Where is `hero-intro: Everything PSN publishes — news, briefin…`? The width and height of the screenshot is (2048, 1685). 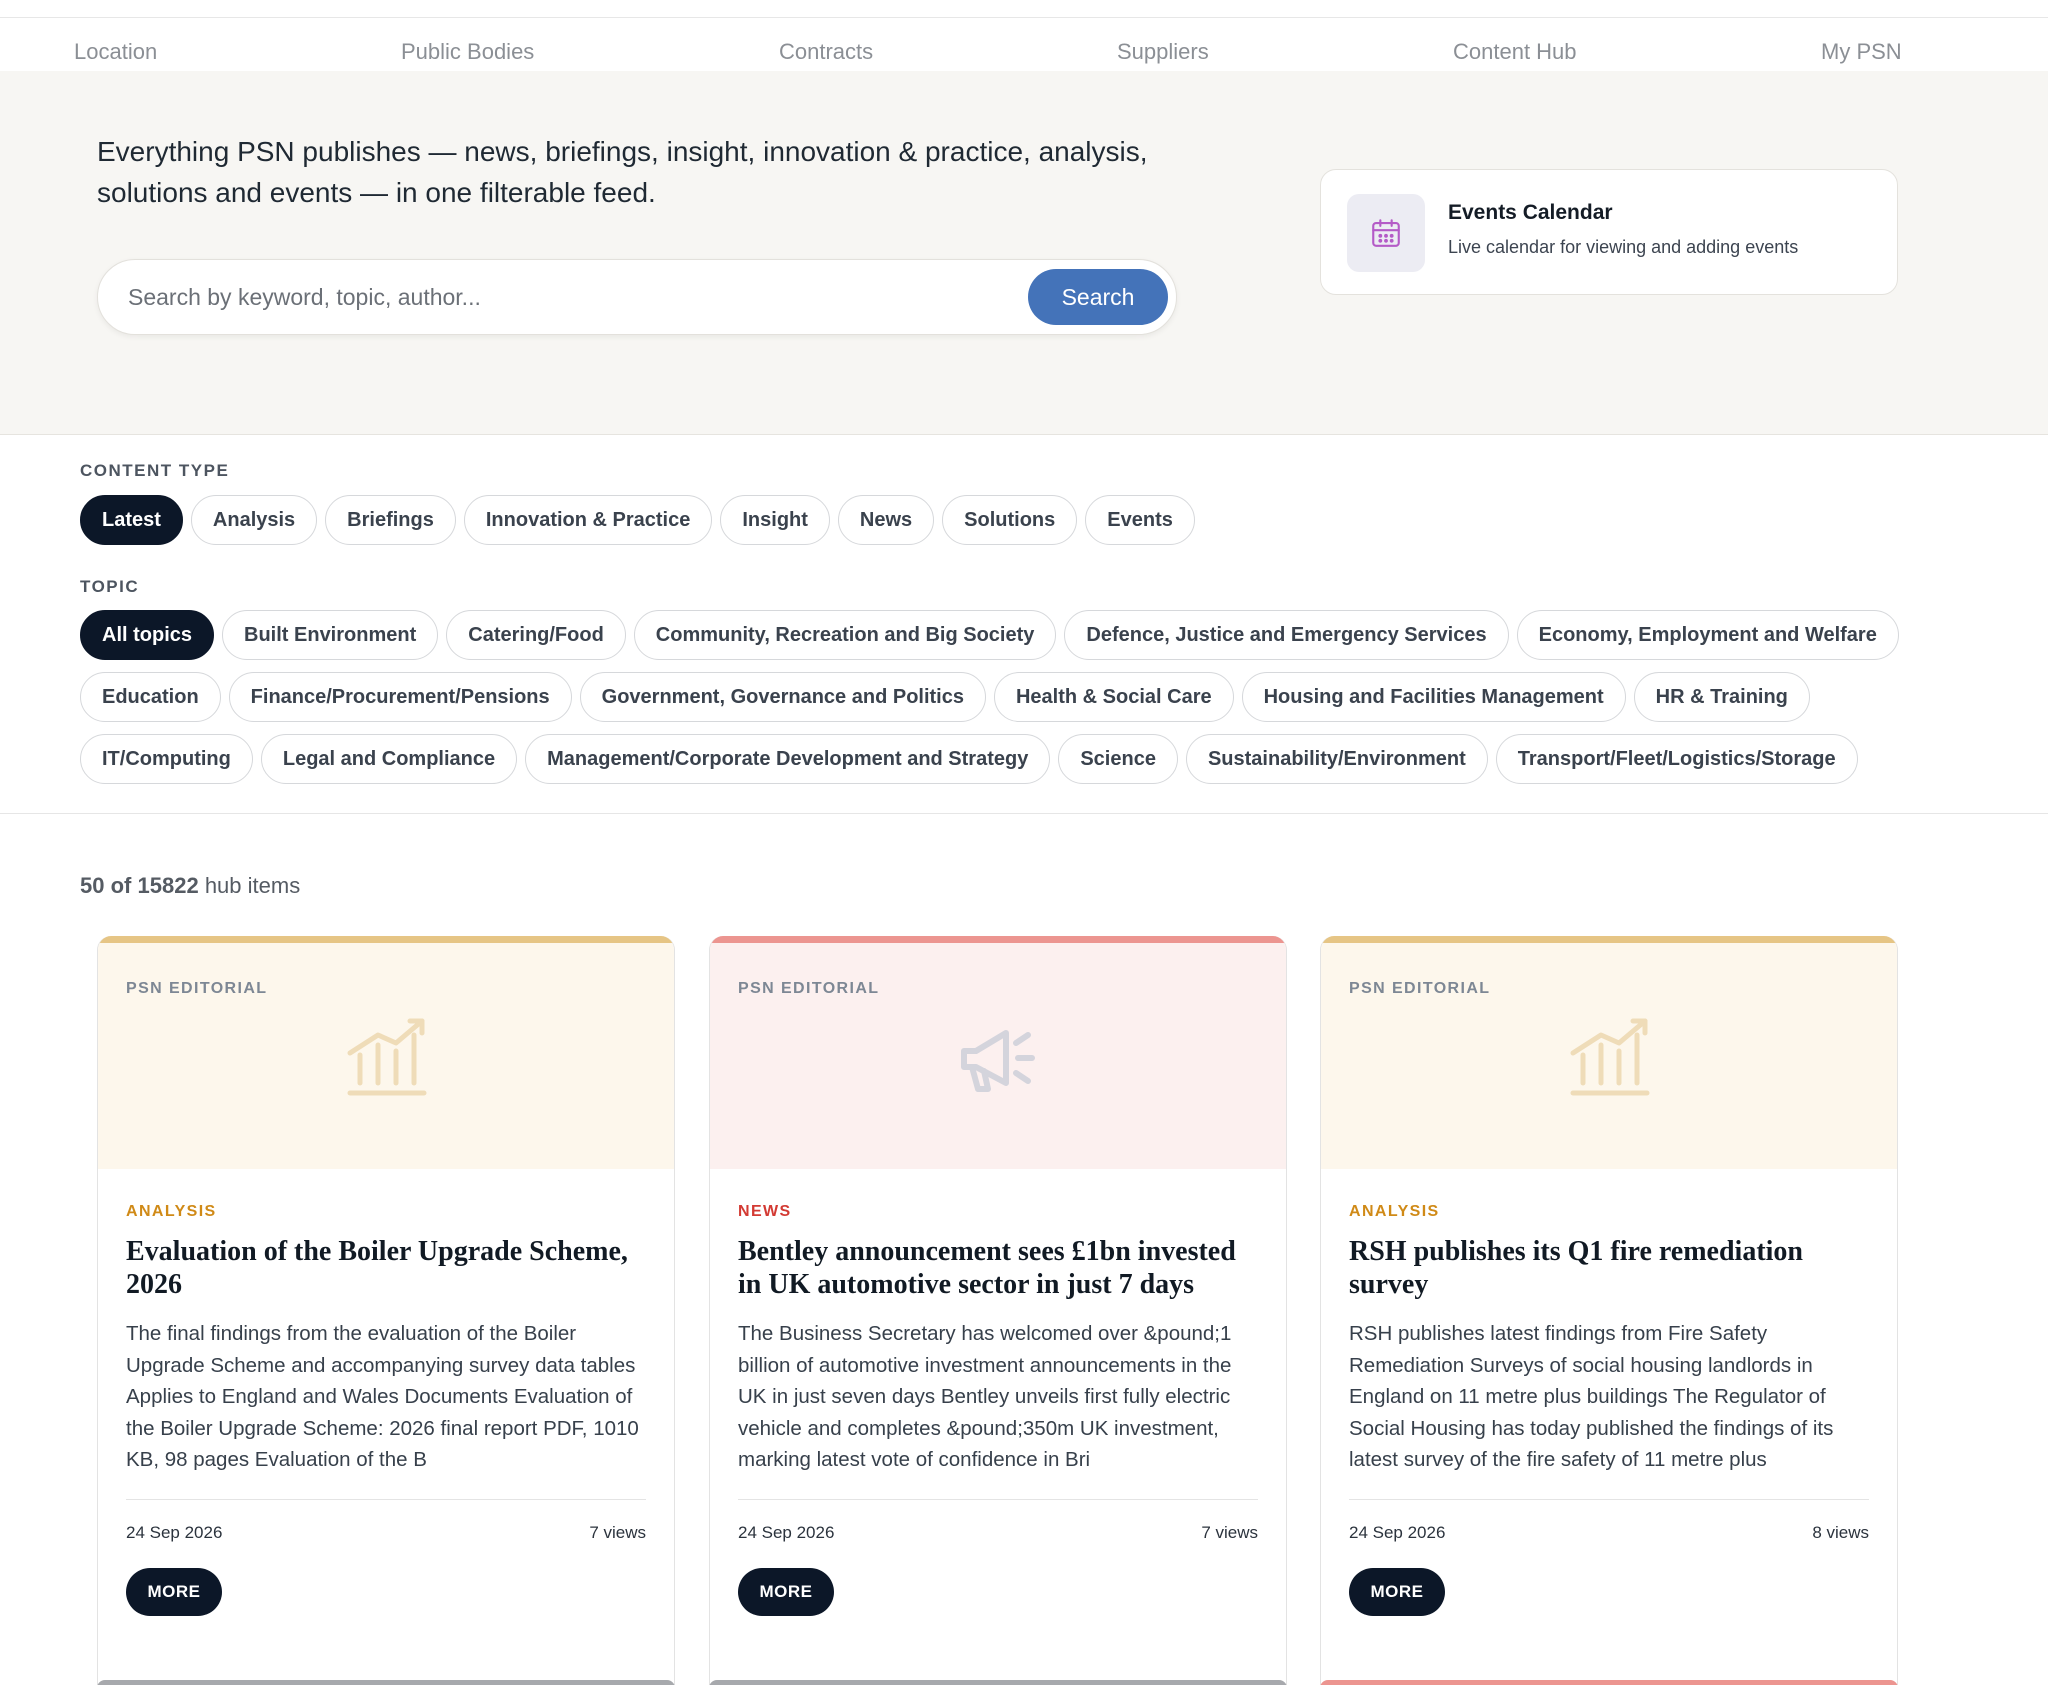 hero-intro: Everything PSN publishes — news, briefin… is located at coordinates (622, 172).